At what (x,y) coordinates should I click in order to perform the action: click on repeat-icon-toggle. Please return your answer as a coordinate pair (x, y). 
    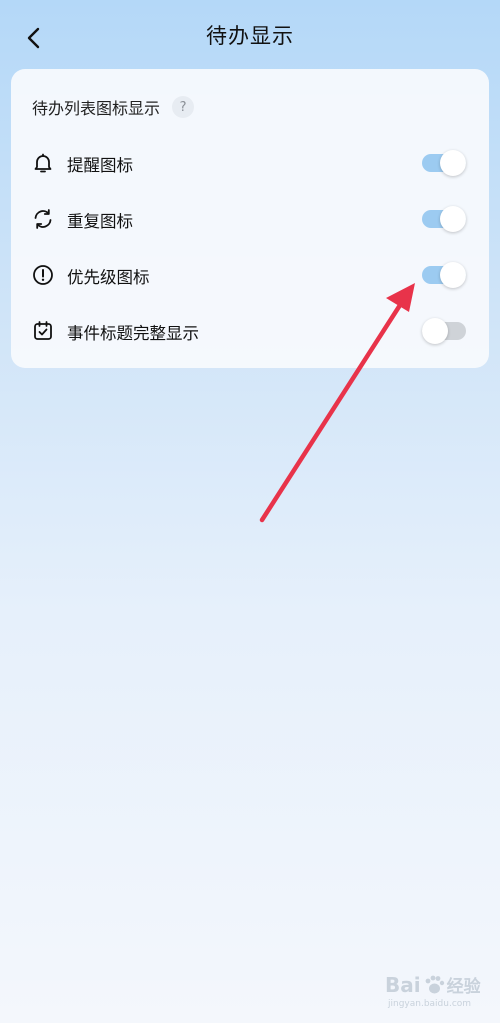
    Looking at the image, I should click on (444, 219).